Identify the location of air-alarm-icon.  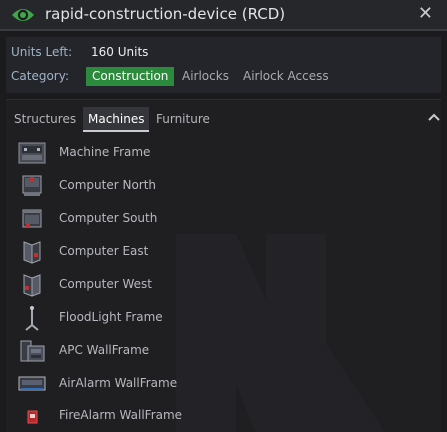
(32, 383).